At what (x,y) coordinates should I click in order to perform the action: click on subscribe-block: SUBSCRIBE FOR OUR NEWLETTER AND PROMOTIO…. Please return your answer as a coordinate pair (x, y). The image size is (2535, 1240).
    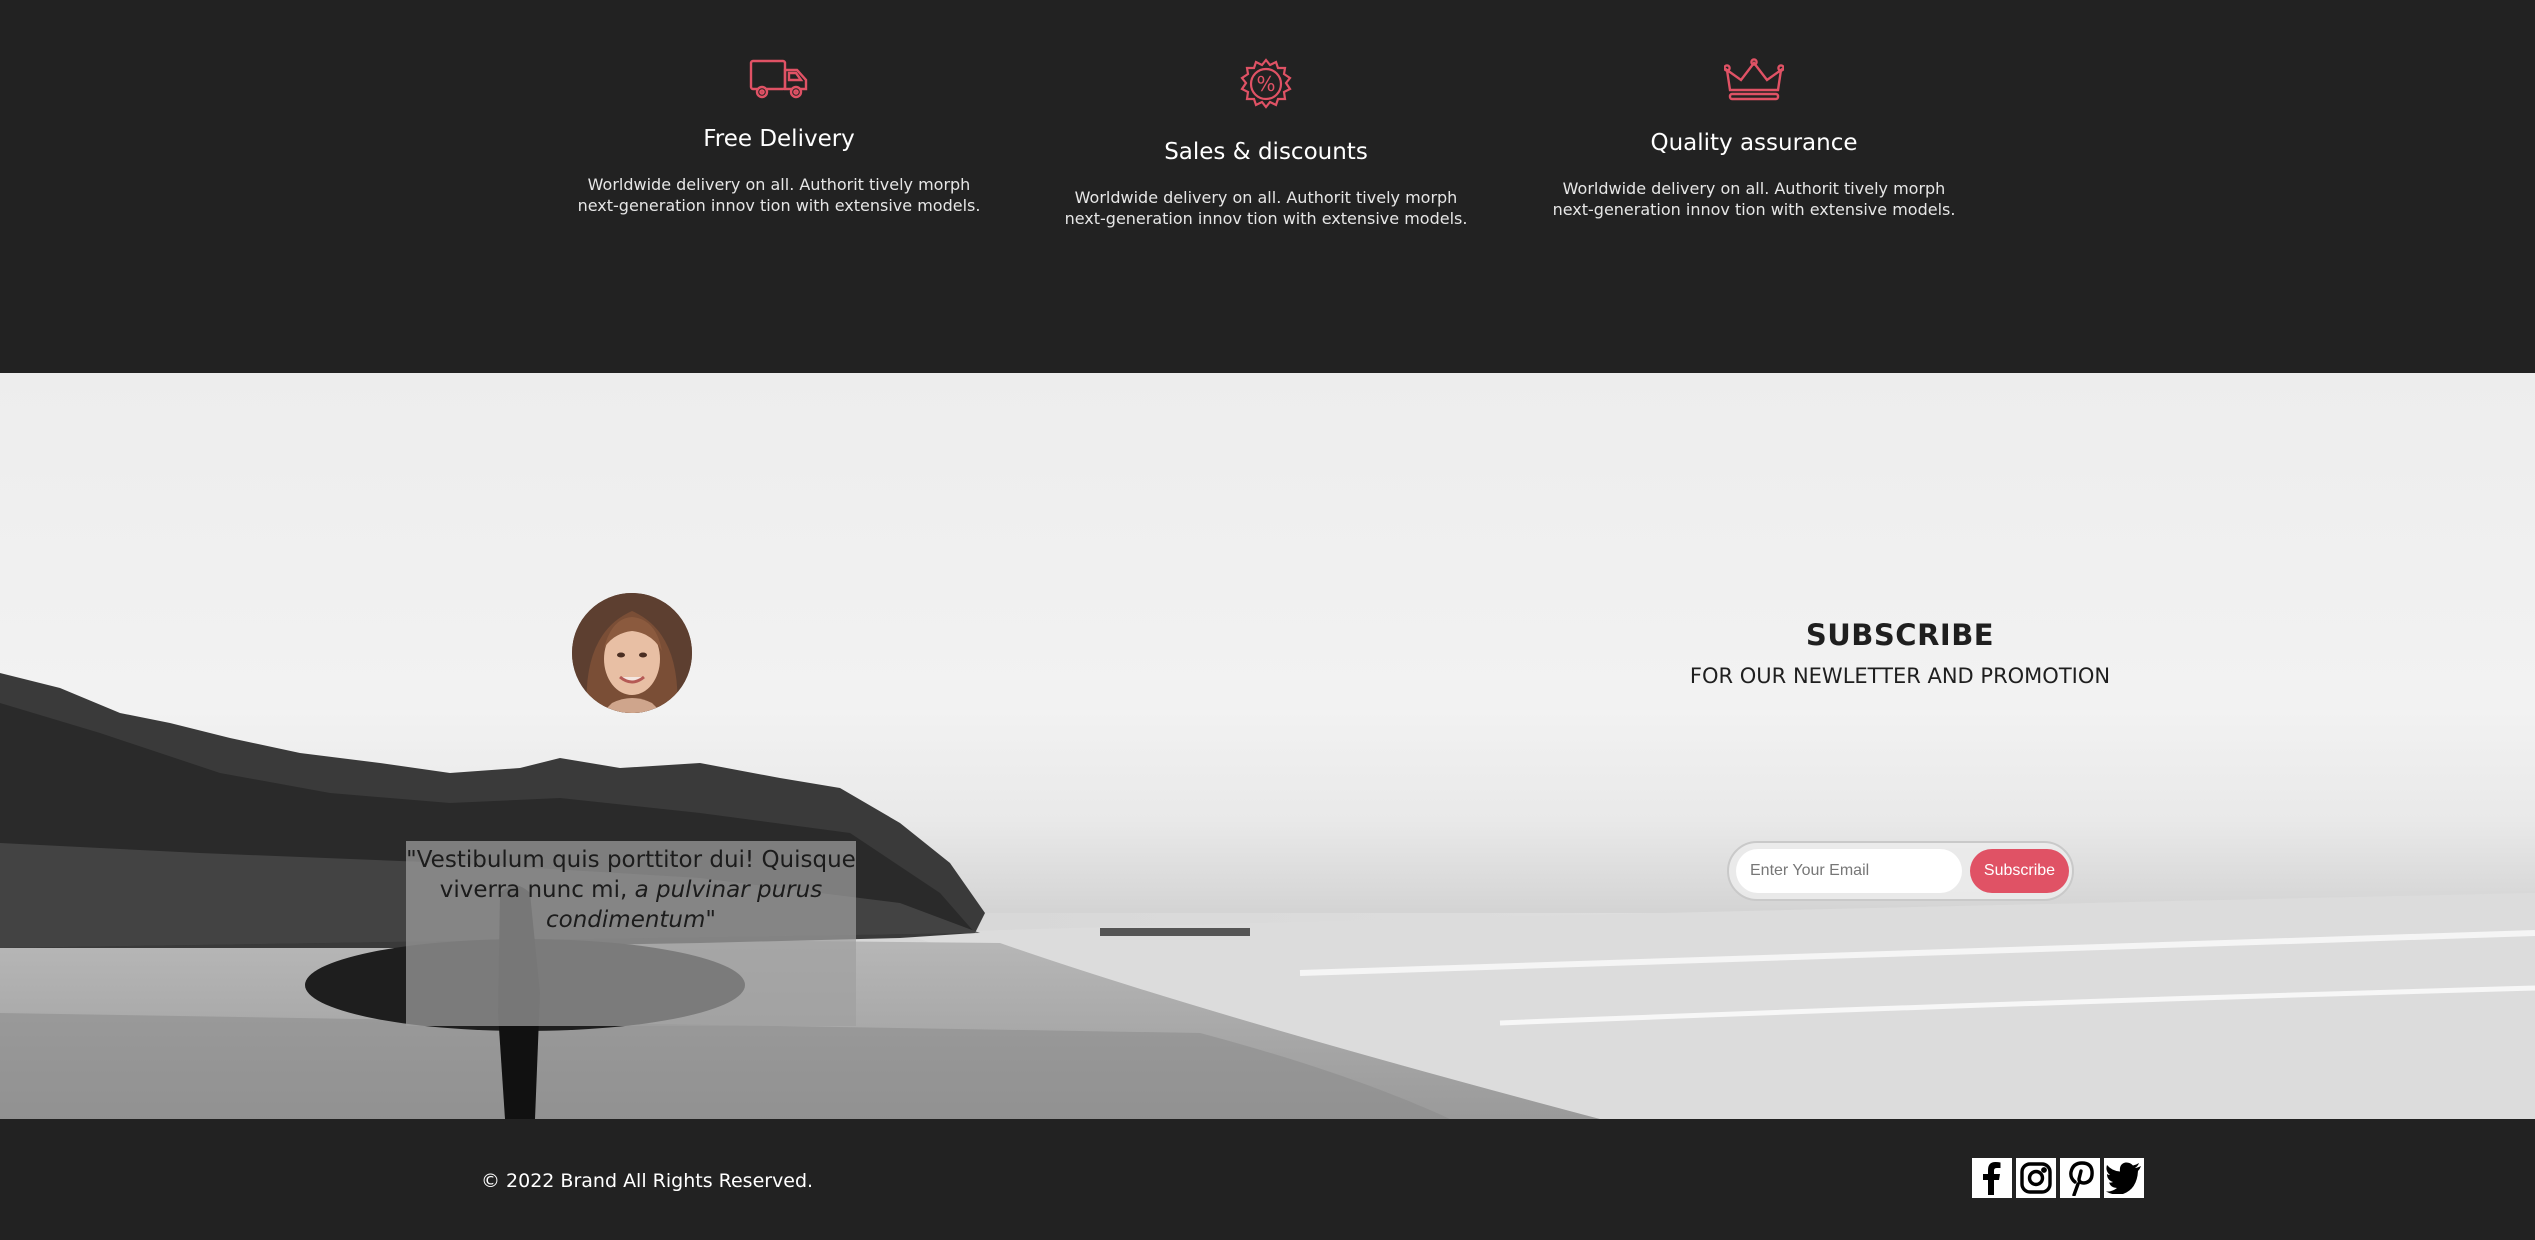
    Looking at the image, I should click on (1900, 653).